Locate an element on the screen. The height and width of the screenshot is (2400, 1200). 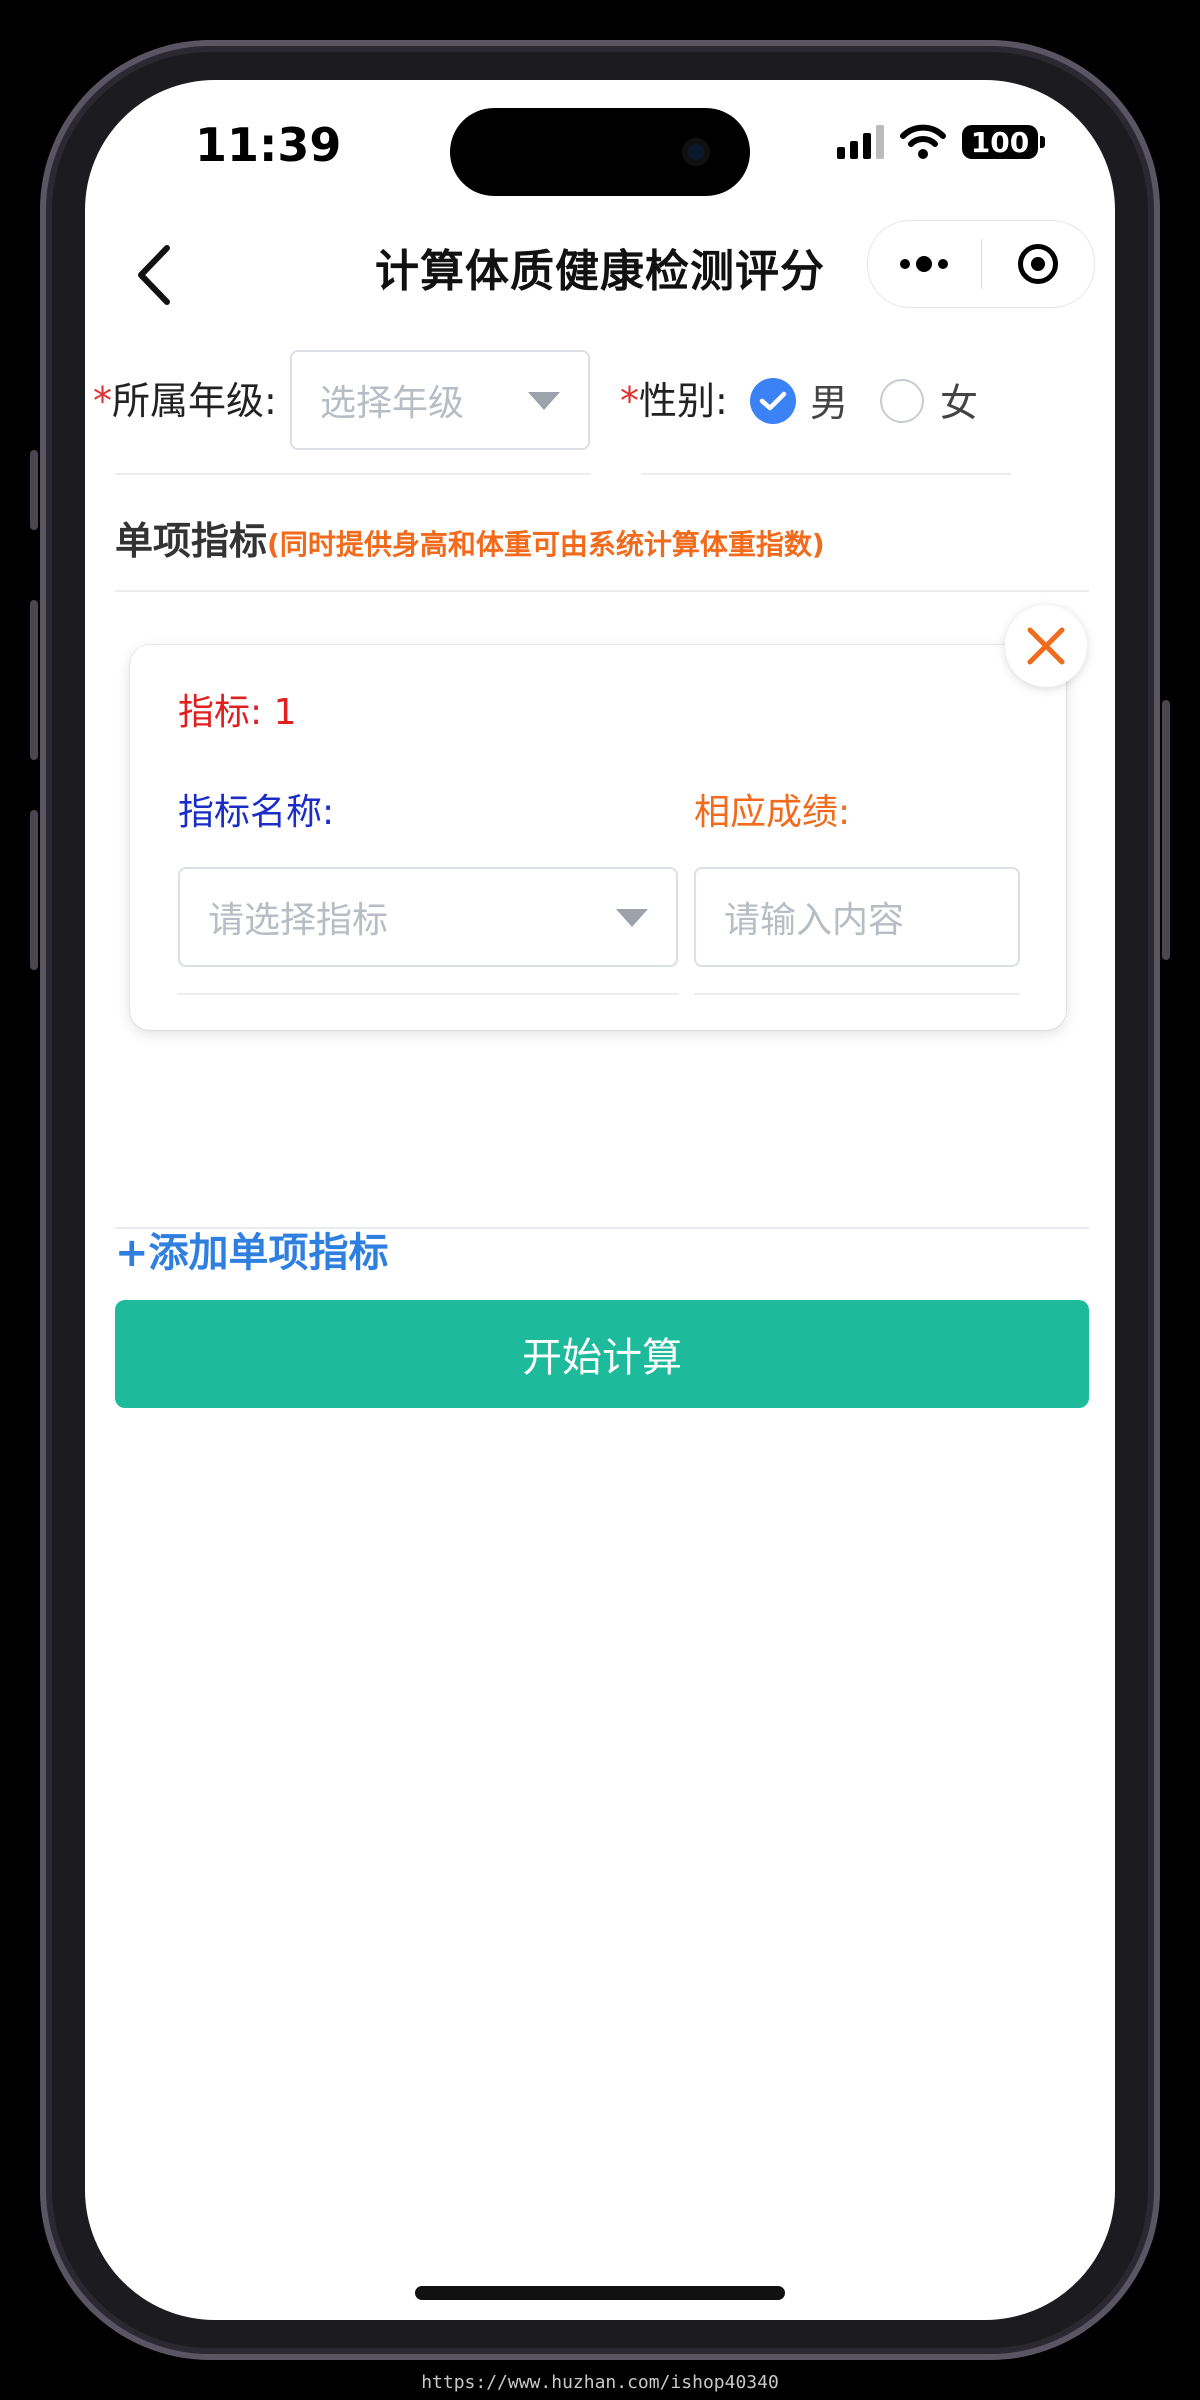
grade-label: *所属年级: is located at coordinates (185, 397).